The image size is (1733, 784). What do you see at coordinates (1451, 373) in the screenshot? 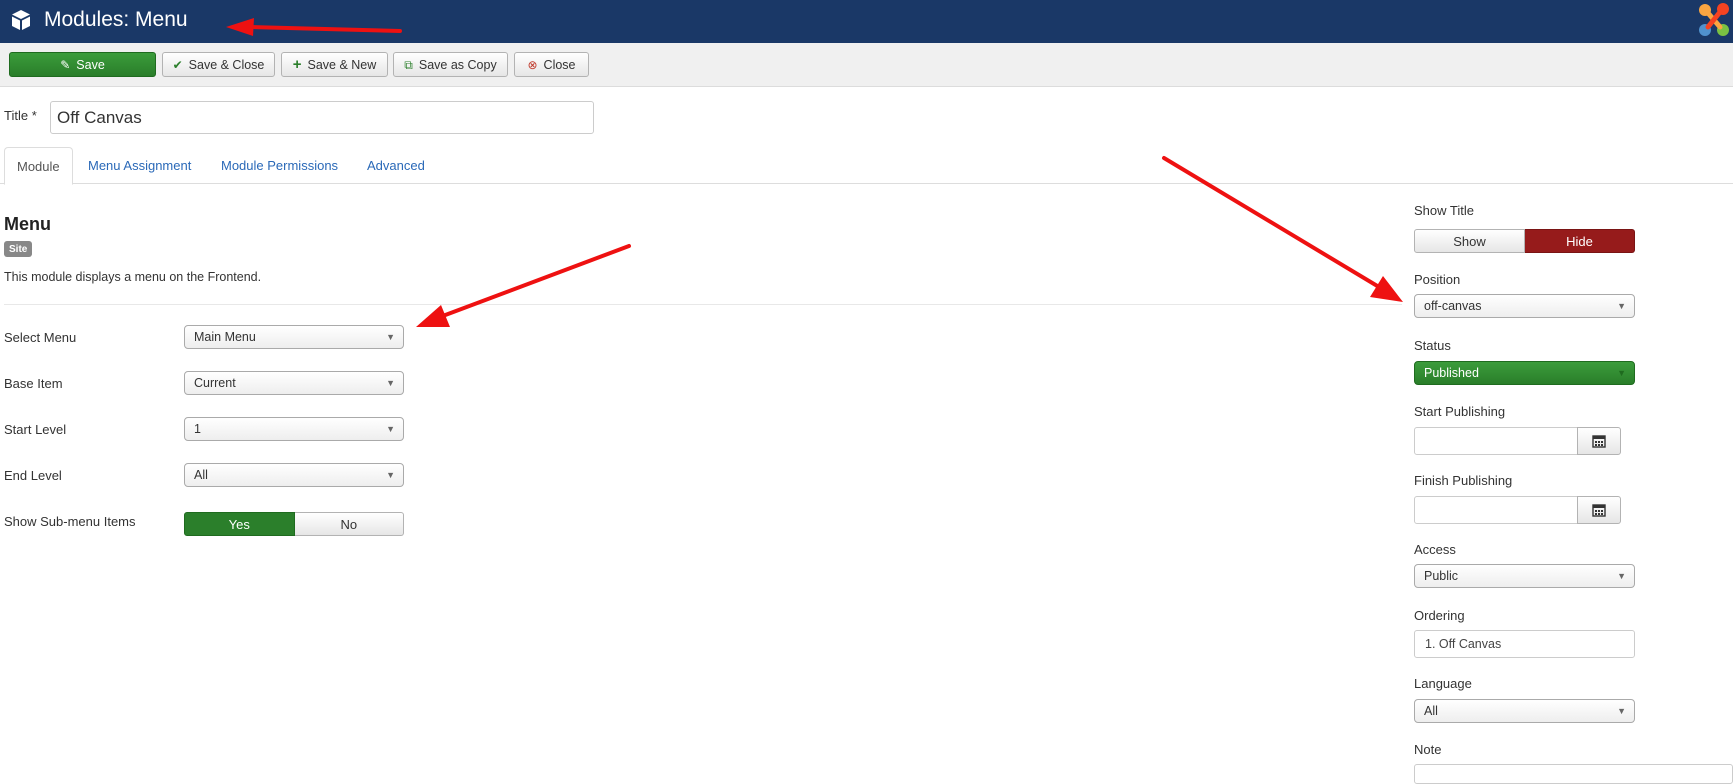
I see `status-value: Published` at bounding box center [1451, 373].